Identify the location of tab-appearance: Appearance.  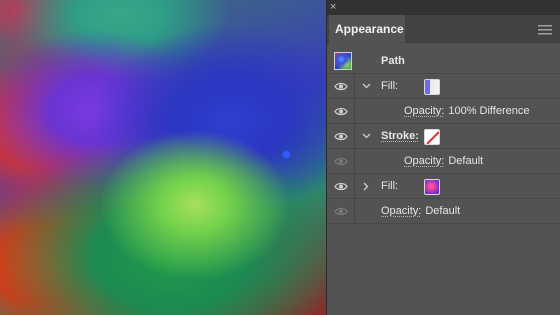
(367, 29).